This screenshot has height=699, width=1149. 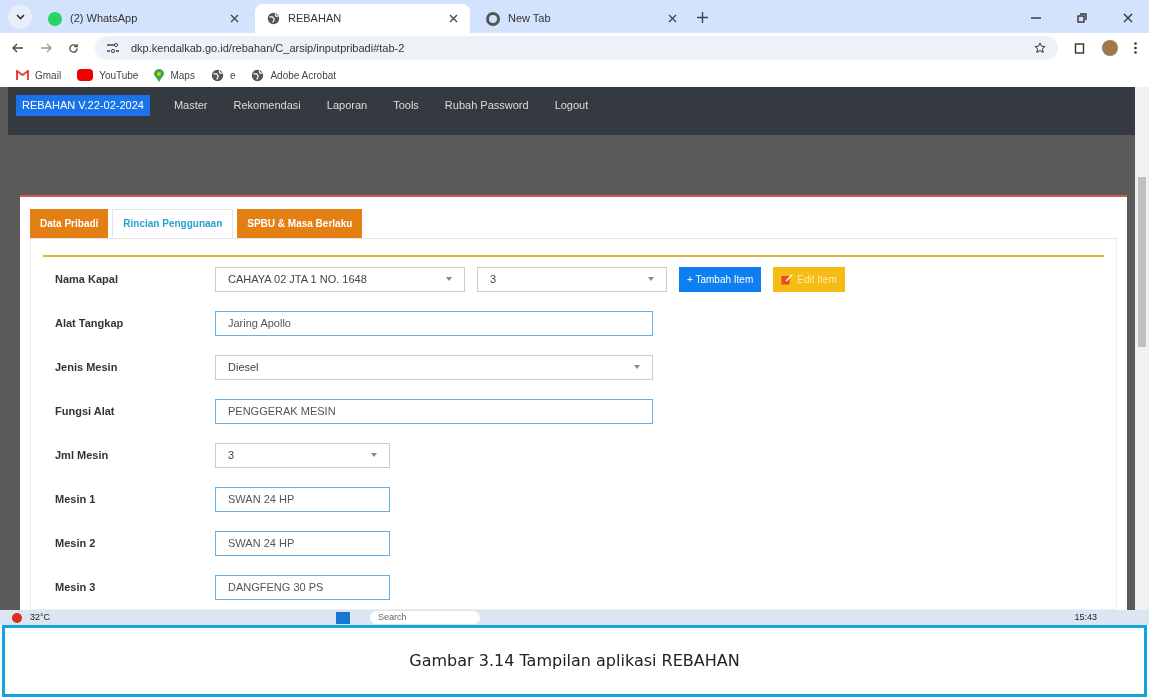 I want to click on plus-icon, so click(x=702, y=17).